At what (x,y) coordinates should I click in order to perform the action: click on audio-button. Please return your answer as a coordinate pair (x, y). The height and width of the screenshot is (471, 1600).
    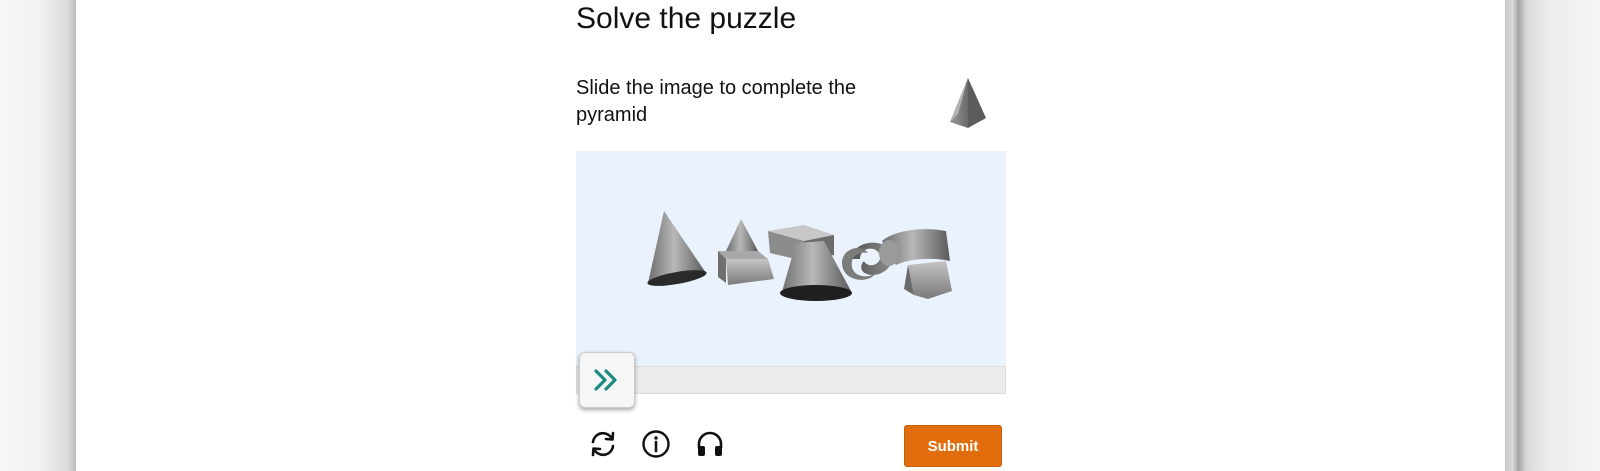
    Looking at the image, I should click on (710, 444).